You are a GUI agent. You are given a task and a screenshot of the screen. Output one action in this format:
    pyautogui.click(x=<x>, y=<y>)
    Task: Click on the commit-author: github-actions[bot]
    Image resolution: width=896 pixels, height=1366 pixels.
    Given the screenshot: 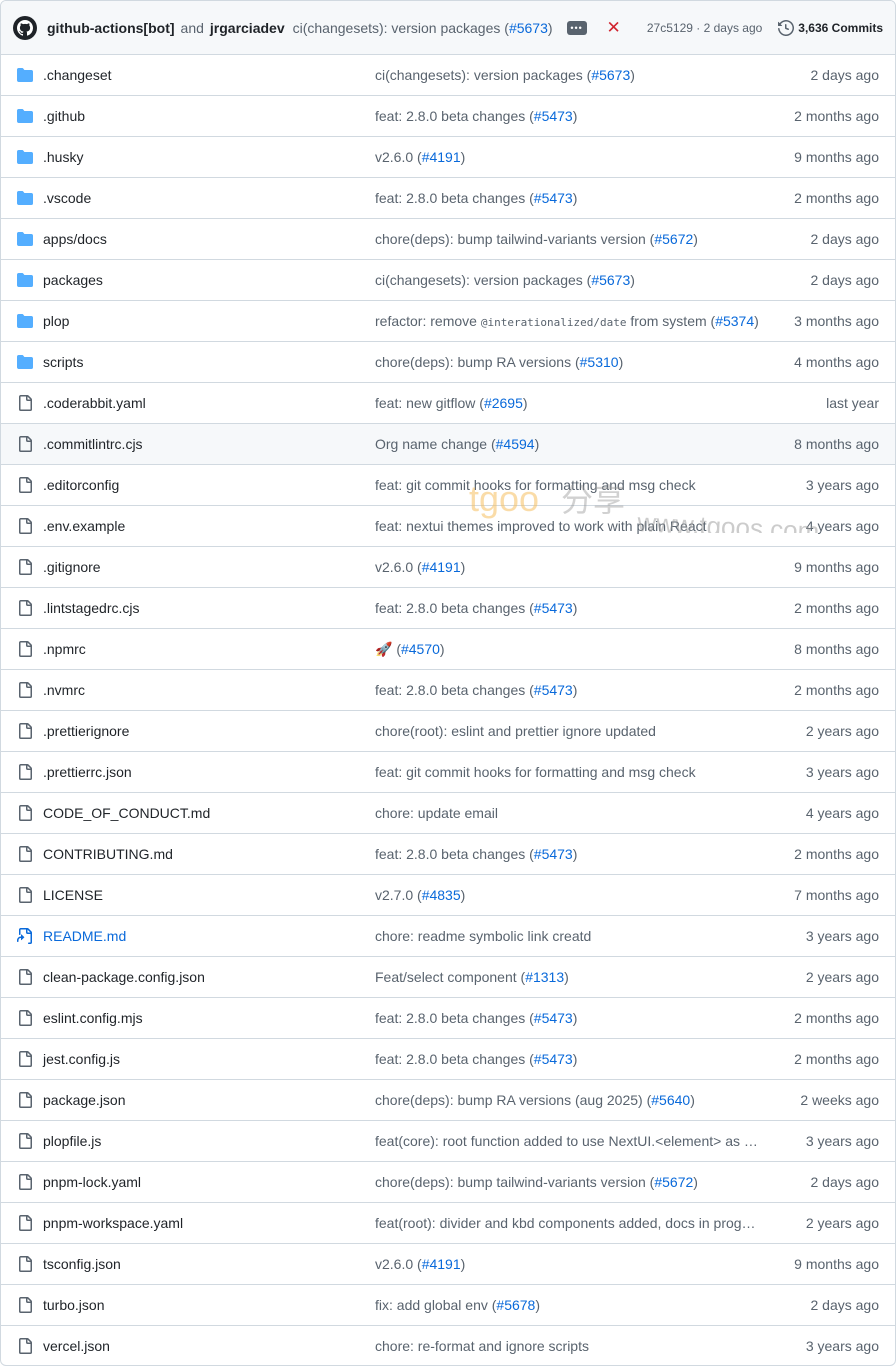 What is the action you would take?
    pyautogui.click(x=111, y=28)
    